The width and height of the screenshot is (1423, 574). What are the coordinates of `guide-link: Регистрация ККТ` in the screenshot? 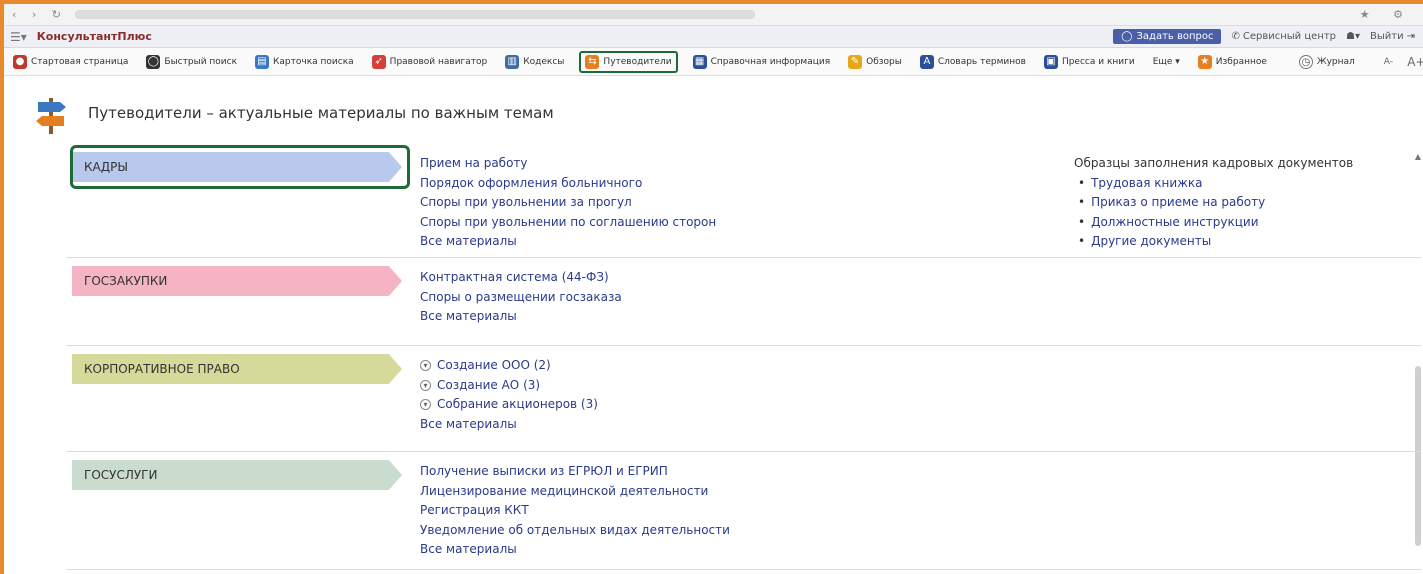 It's located at (575, 511).